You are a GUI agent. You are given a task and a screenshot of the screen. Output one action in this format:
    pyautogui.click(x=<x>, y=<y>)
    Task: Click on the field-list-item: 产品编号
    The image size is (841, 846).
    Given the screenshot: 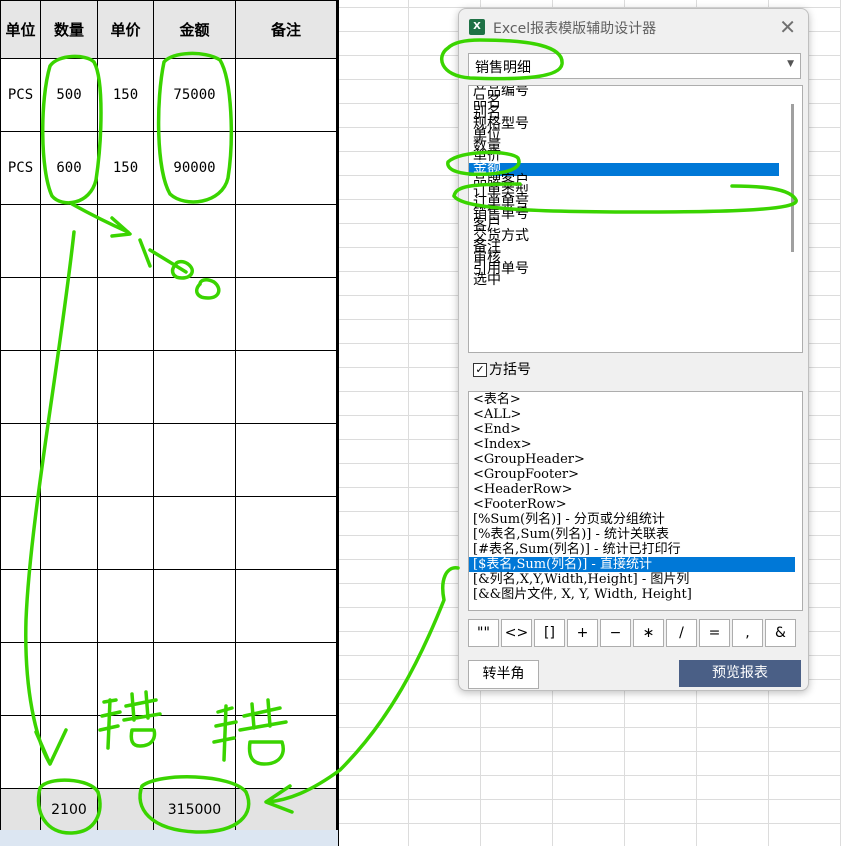 What is the action you would take?
    pyautogui.click(x=624, y=92)
    